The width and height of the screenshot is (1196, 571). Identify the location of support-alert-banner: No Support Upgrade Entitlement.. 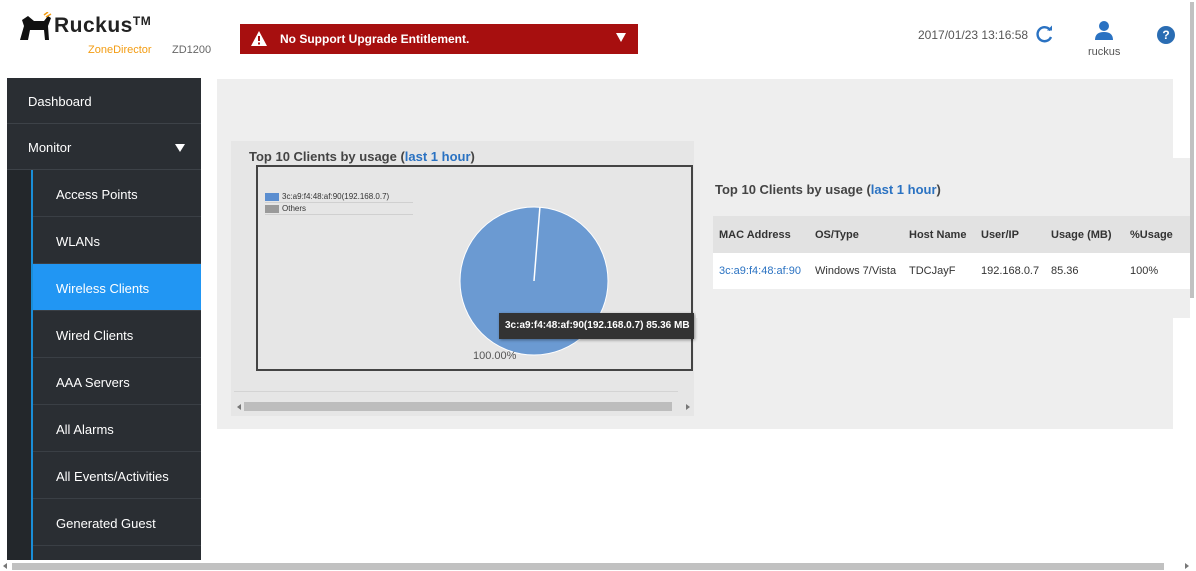
(439, 39).